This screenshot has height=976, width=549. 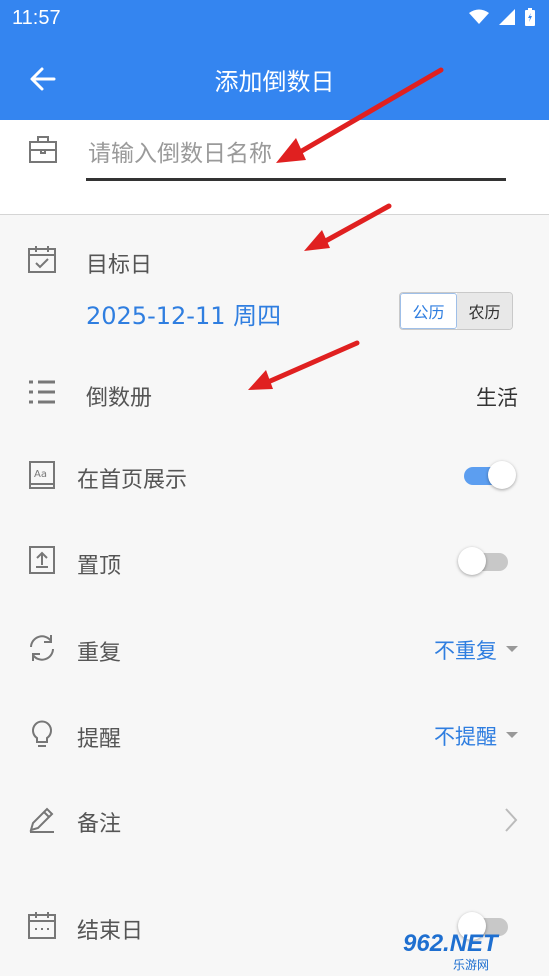 What do you see at coordinates (489, 475) in the screenshot?
I see `homepage-switch` at bounding box center [489, 475].